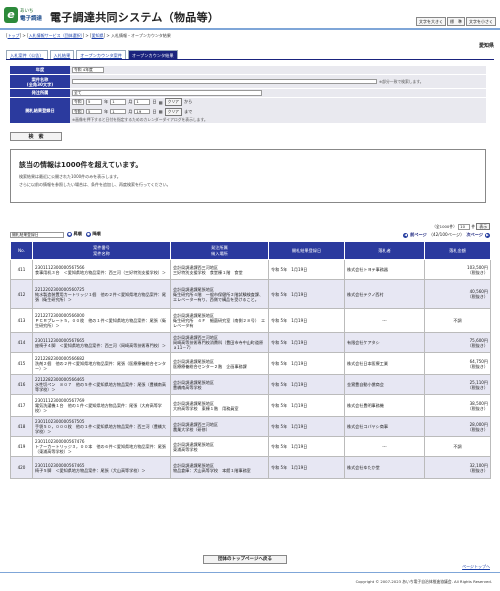 The height and width of the screenshot is (591, 500). Describe the element at coordinates (21, 384) in the screenshot. I see `row-no: 416` at that location.